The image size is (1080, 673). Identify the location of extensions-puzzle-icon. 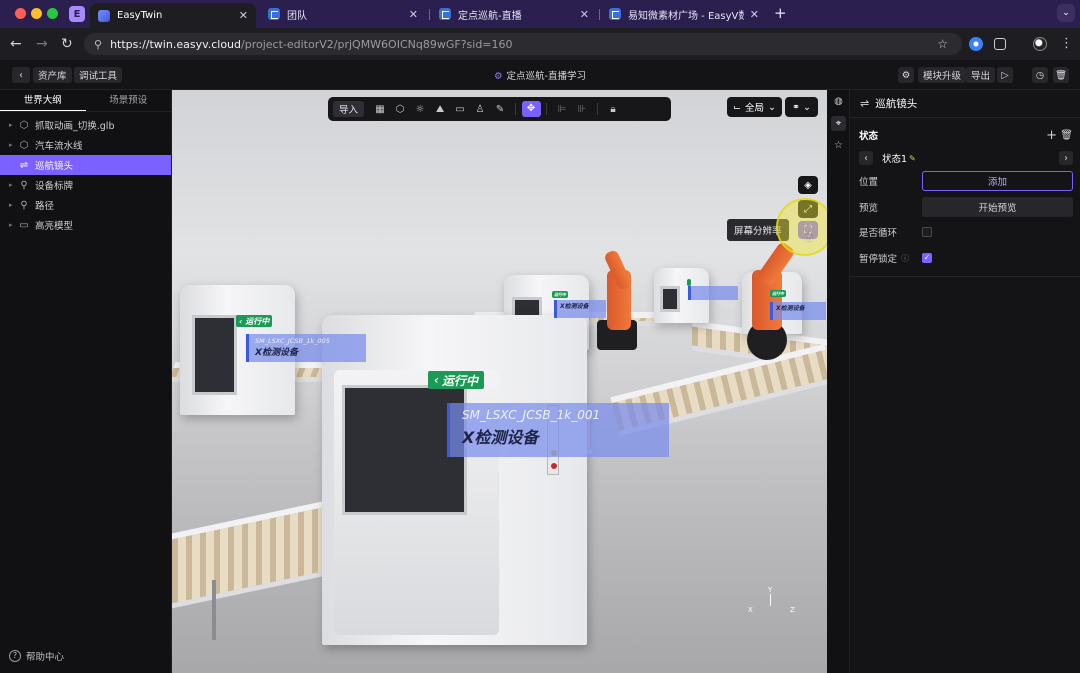
(1000, 44).